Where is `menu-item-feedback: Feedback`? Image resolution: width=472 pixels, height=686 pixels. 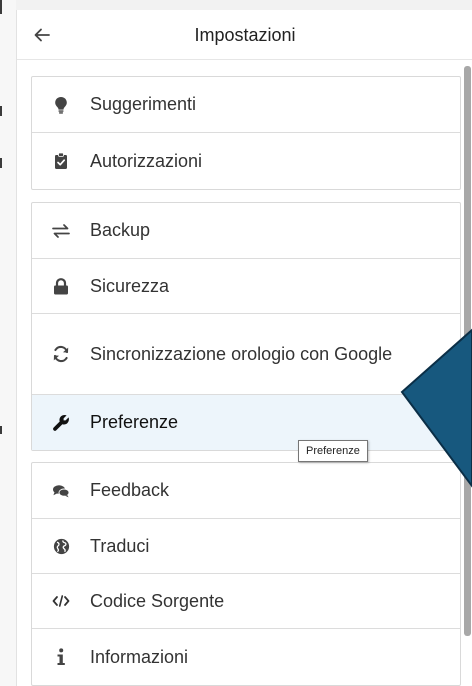 menu-item-feedback: Feedback is located at coordinates (246, 491).